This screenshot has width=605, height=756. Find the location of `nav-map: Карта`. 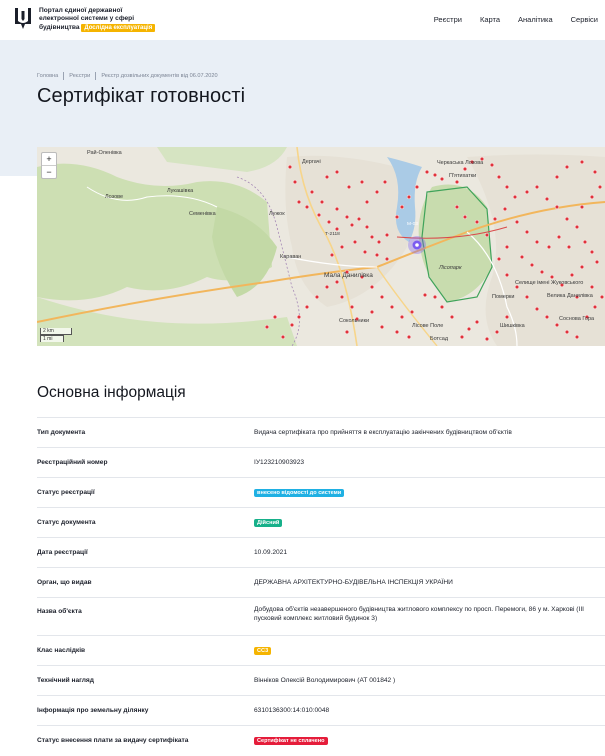

nav-map: Карта is located at coordinates (490, 19).